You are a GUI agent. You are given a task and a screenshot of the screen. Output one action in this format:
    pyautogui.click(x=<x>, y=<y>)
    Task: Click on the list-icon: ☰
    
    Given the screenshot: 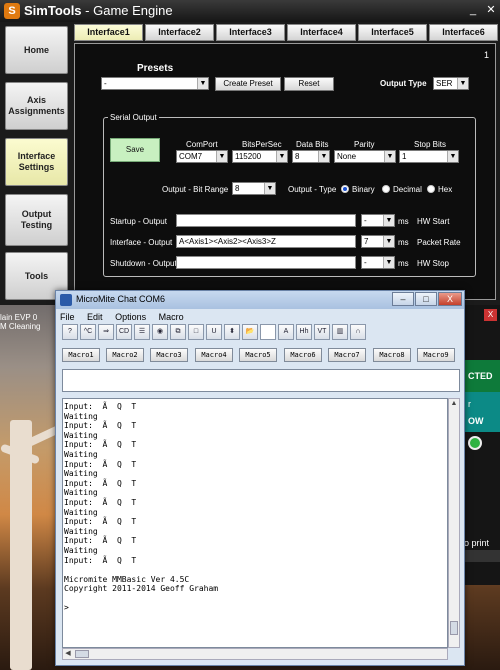 What is the action you would take?
    pyautogui.click(x=142, y=332)
    